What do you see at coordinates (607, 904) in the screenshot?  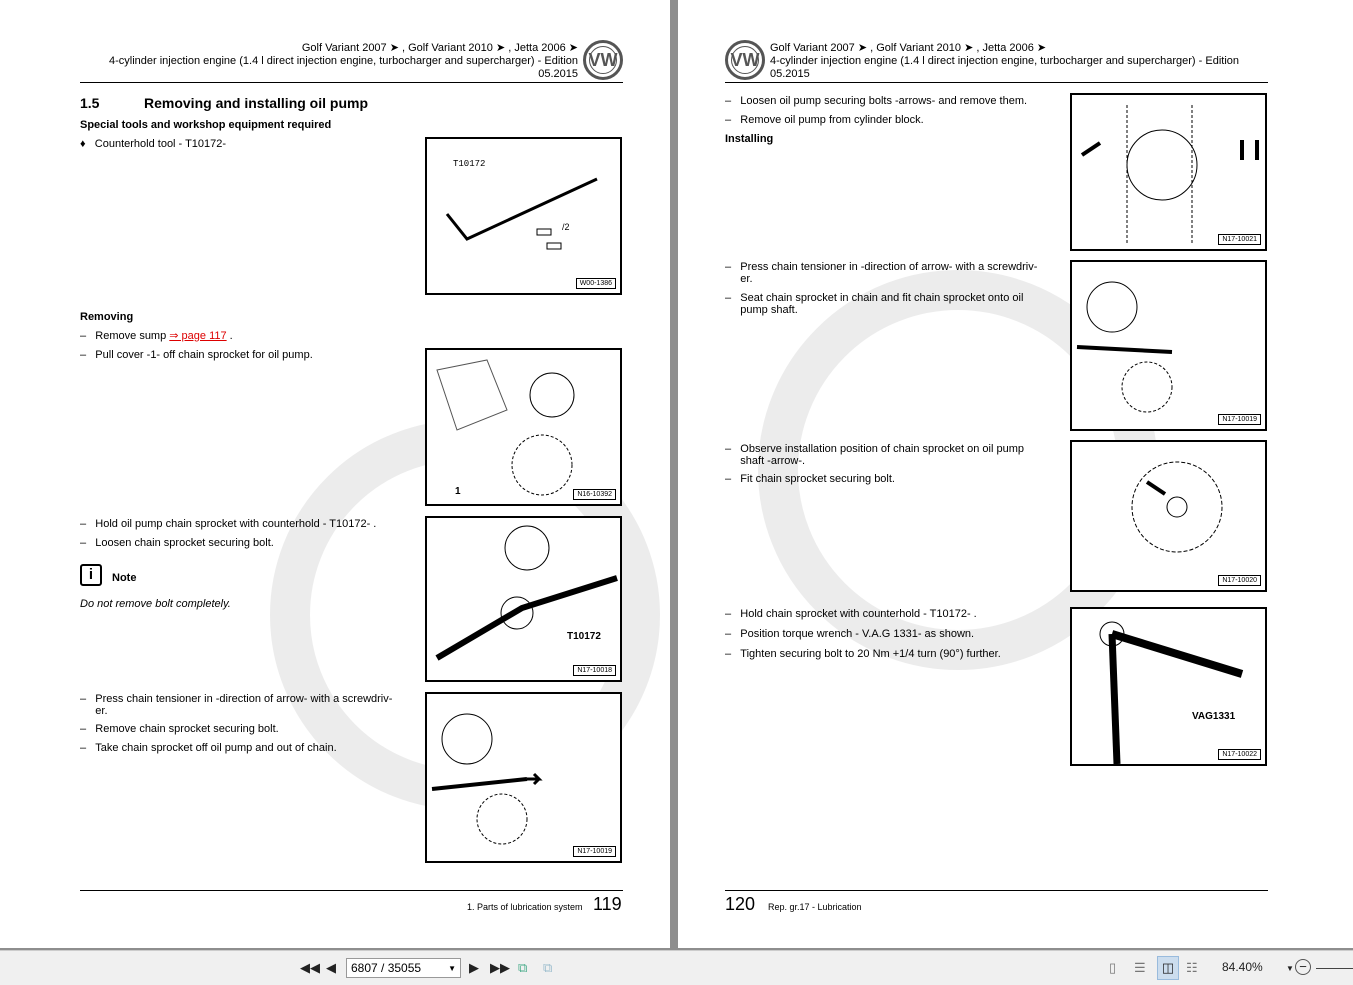 I see `page-number: 119` at bounding box center [607, 904].